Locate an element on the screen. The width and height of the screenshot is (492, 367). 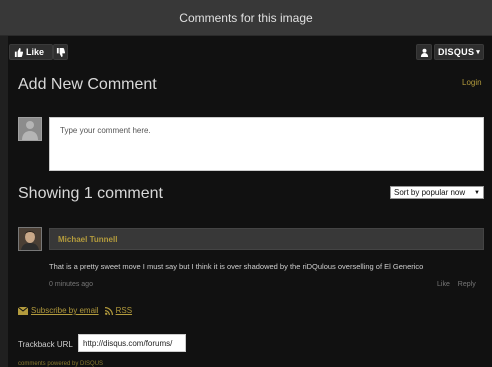
comment-timestamp: 0 minutes ago is located at coordinates (71, 284).